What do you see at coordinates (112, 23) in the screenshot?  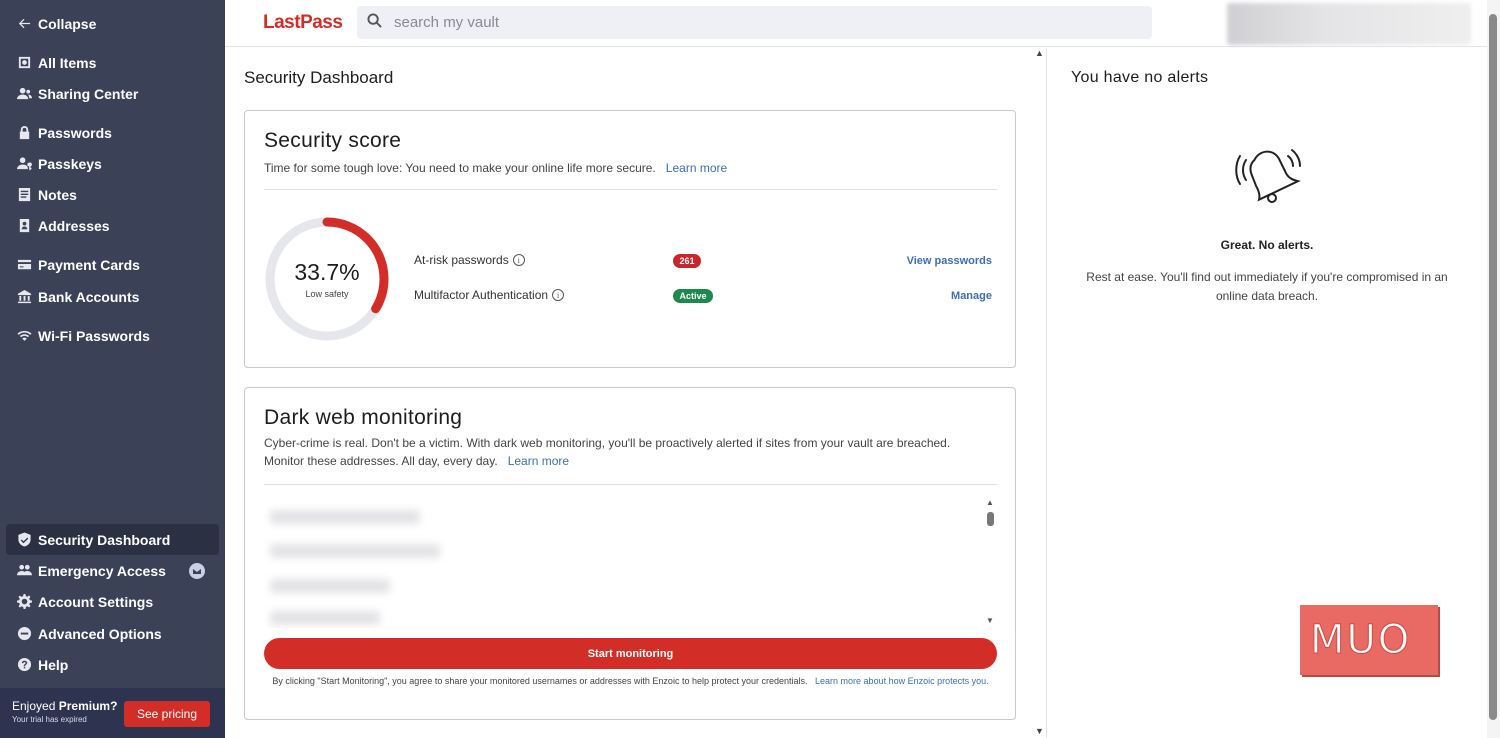 I see `collapse-button: Collapse` at bounding box center [112, 23].